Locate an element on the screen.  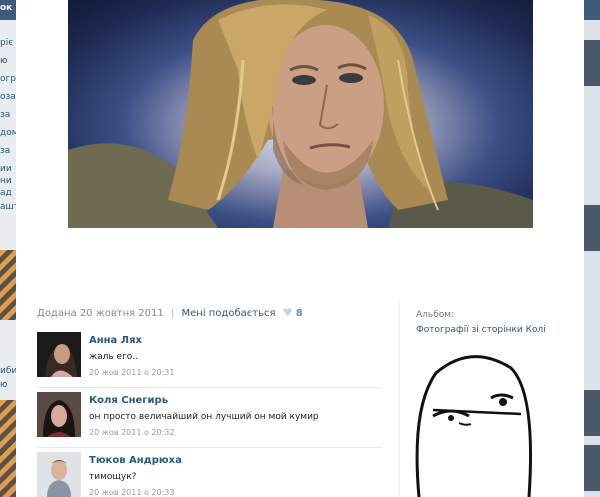
background-text: дом is located at coordinates (8, 133).